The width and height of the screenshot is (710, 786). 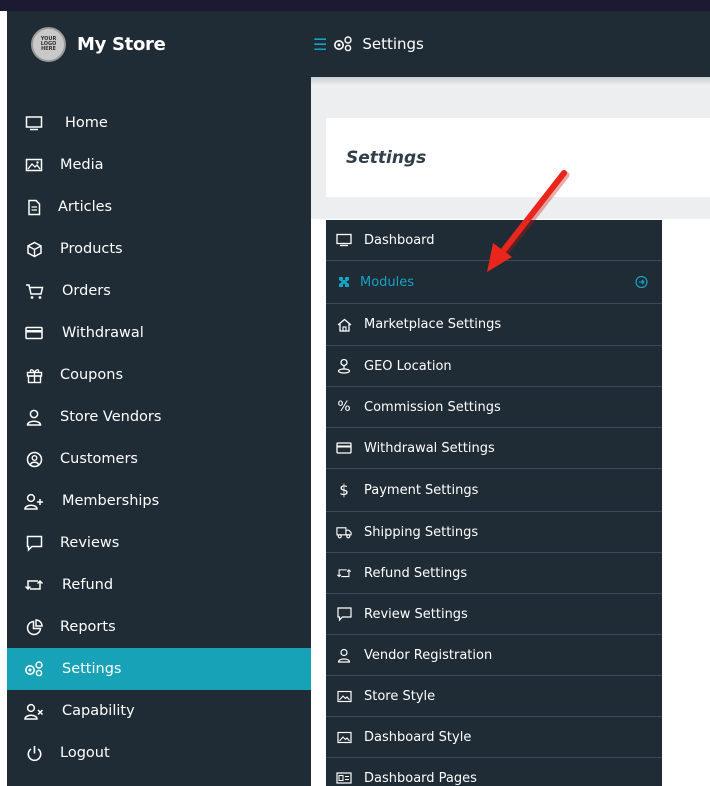 I want to click on sidebar-item-label: Products, so click(x=91, y=249).